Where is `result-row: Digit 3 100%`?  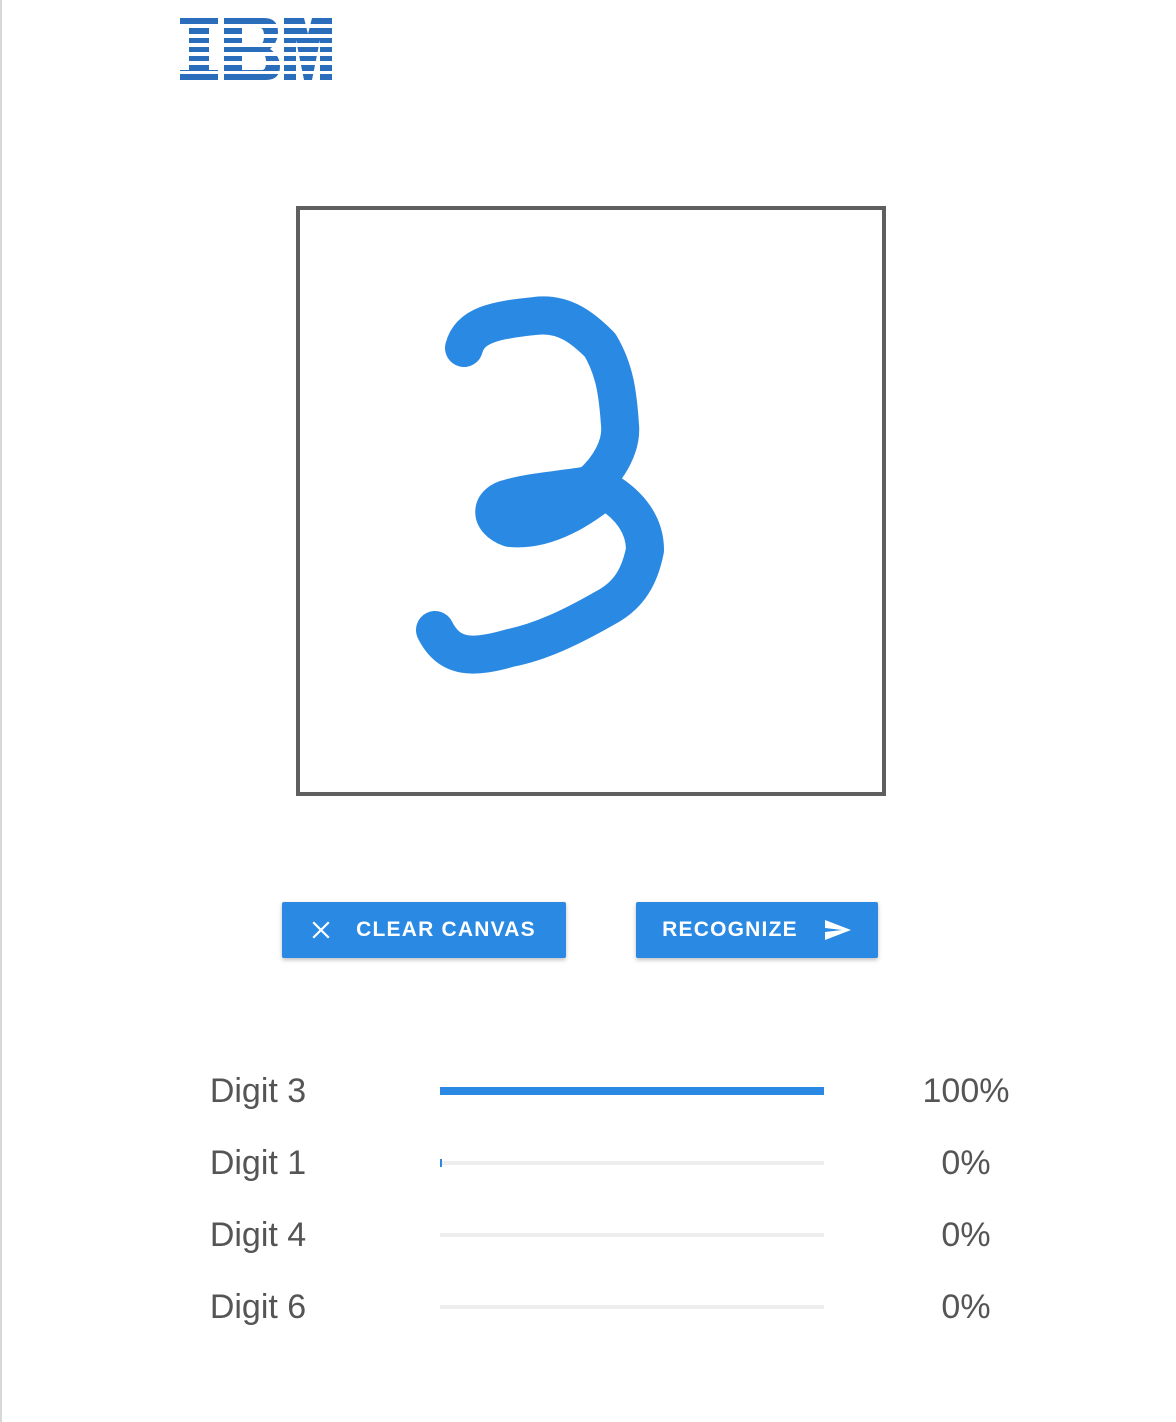
result-row: Digit 3 100% is located at coordinates (588, 1091).